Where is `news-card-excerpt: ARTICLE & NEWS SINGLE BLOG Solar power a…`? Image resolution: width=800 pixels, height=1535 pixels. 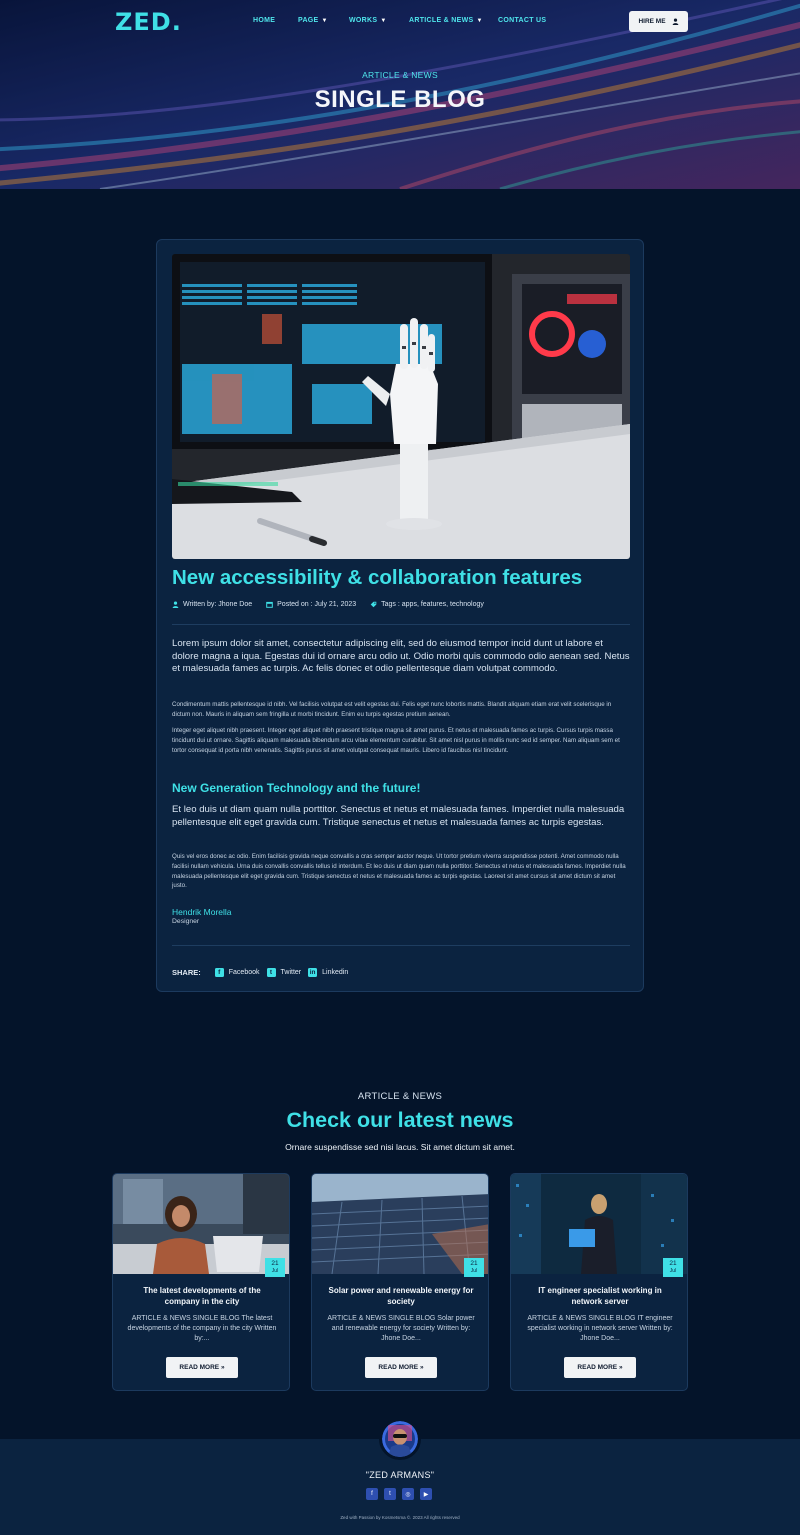 news-card-excerpt: ARTICLE & NEWS SINGLE BLOG Solar power a… is located at coordinates (401, 1328).